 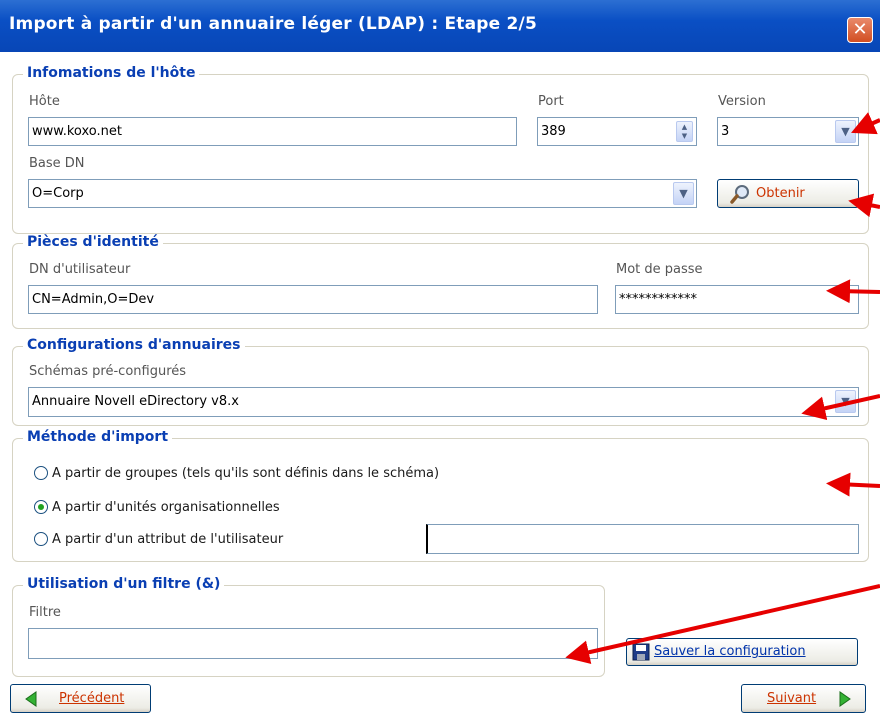 I want to click on basedn-label: Base DN, so click(x=57, y=163).